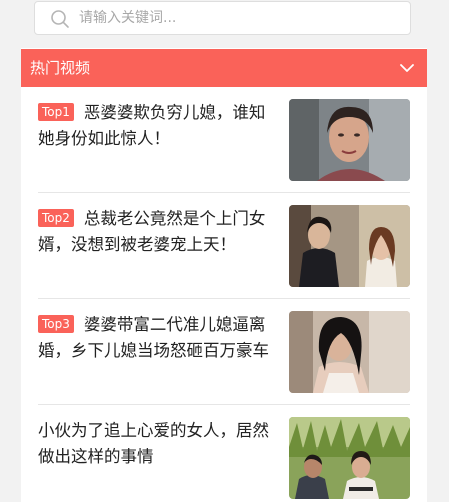 The height and width of the screenshot is (502, 449). I want to click on video-title: Top3 婆婆带富二代准儿媳逼离婚，乡下儿媳当场怒砸百万豪车, so click(154, 338).